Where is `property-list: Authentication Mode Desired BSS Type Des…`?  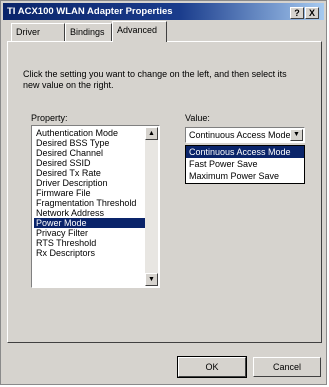 property-list: Authentication Mode Desired BSS Type Des… is located at coordinates (90, 193).